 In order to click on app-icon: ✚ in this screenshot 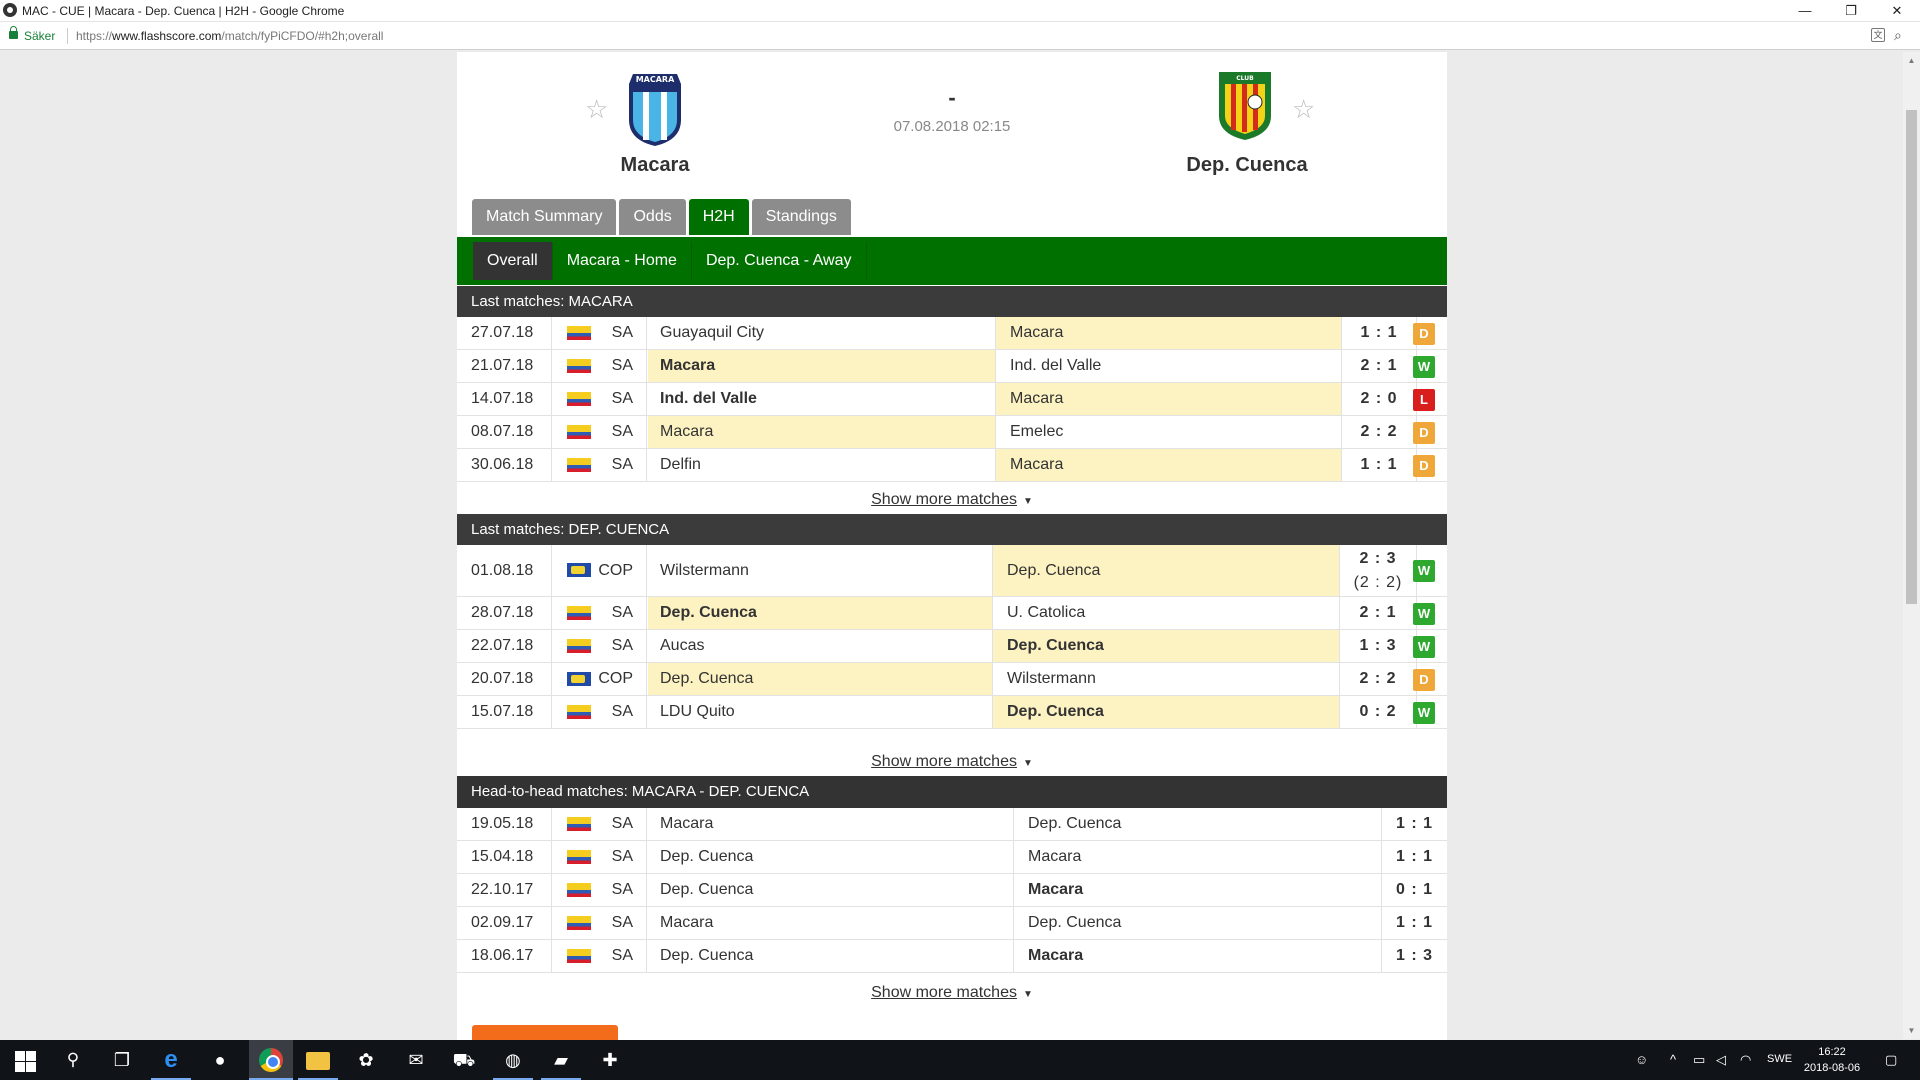, I will do `click(610, 1060)`.